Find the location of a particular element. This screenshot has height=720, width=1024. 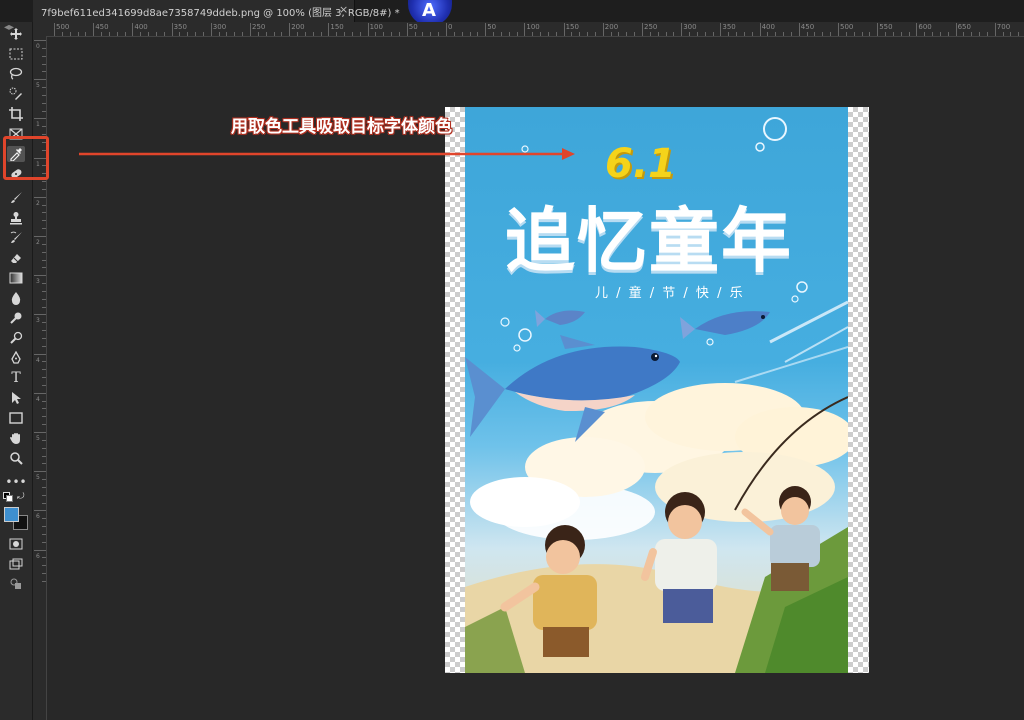

history-brush-icon is located at coordinates (16, 238).